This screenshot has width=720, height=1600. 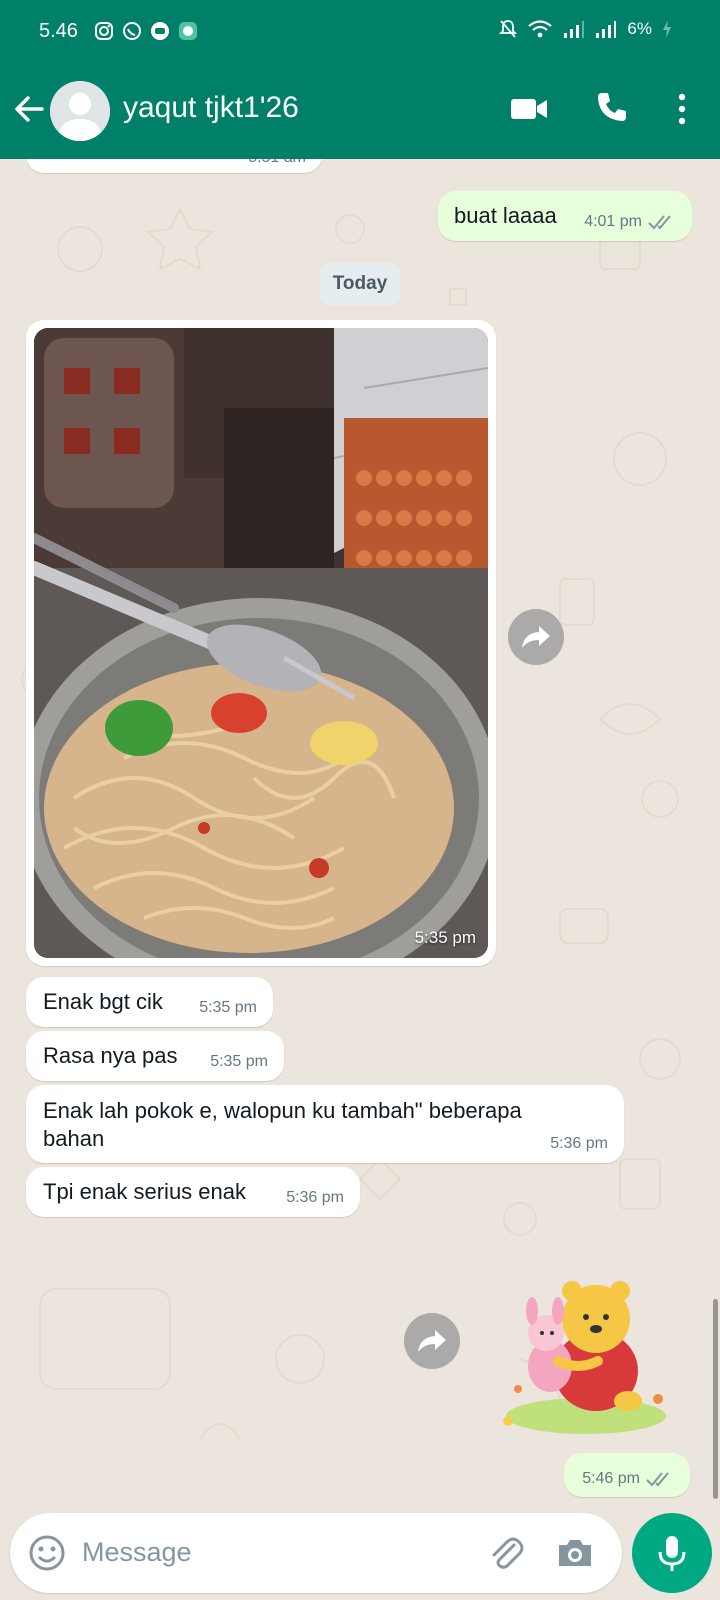 I want to click on message-bubble-incoming: Tpi enak serius enak 5:36 pm, so click(x=193, y=1192).